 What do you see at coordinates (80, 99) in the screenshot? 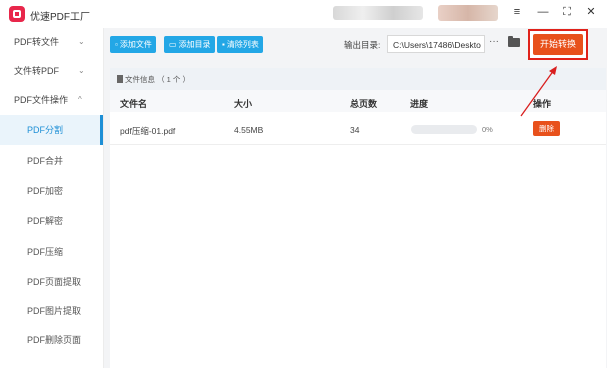
I see `chevron-up-icon: ^` at bounding box center [80, 99].